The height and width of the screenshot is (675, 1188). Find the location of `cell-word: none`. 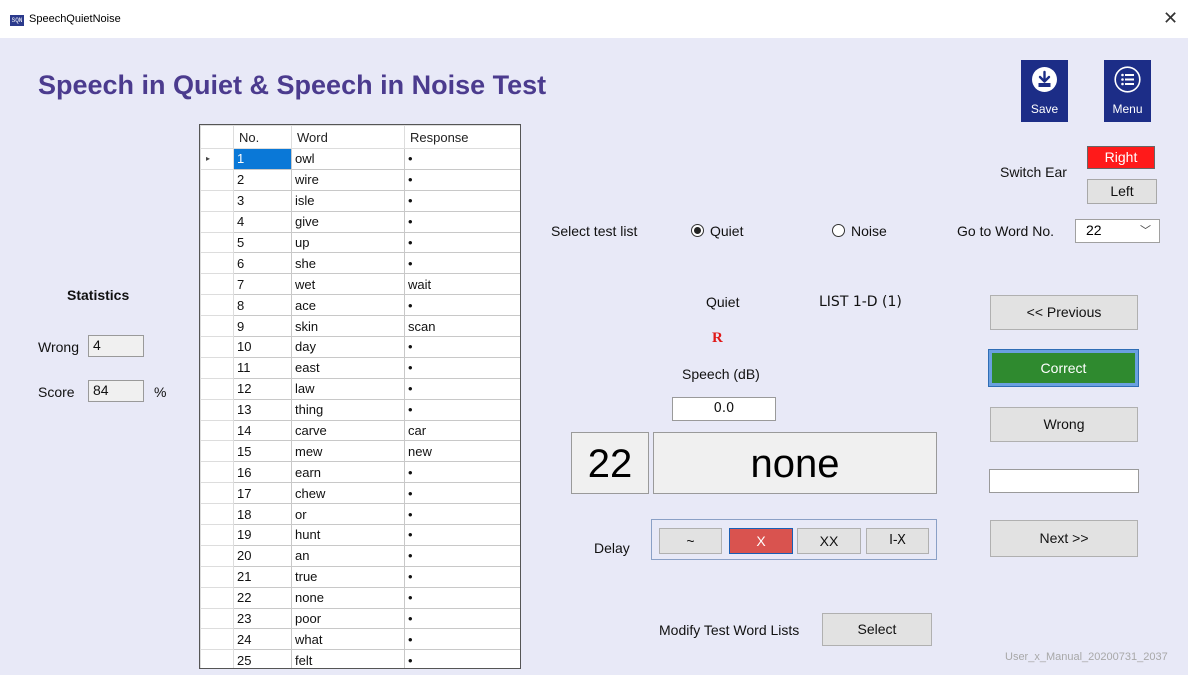

cell-word: none is located at coordinates (348, 597).